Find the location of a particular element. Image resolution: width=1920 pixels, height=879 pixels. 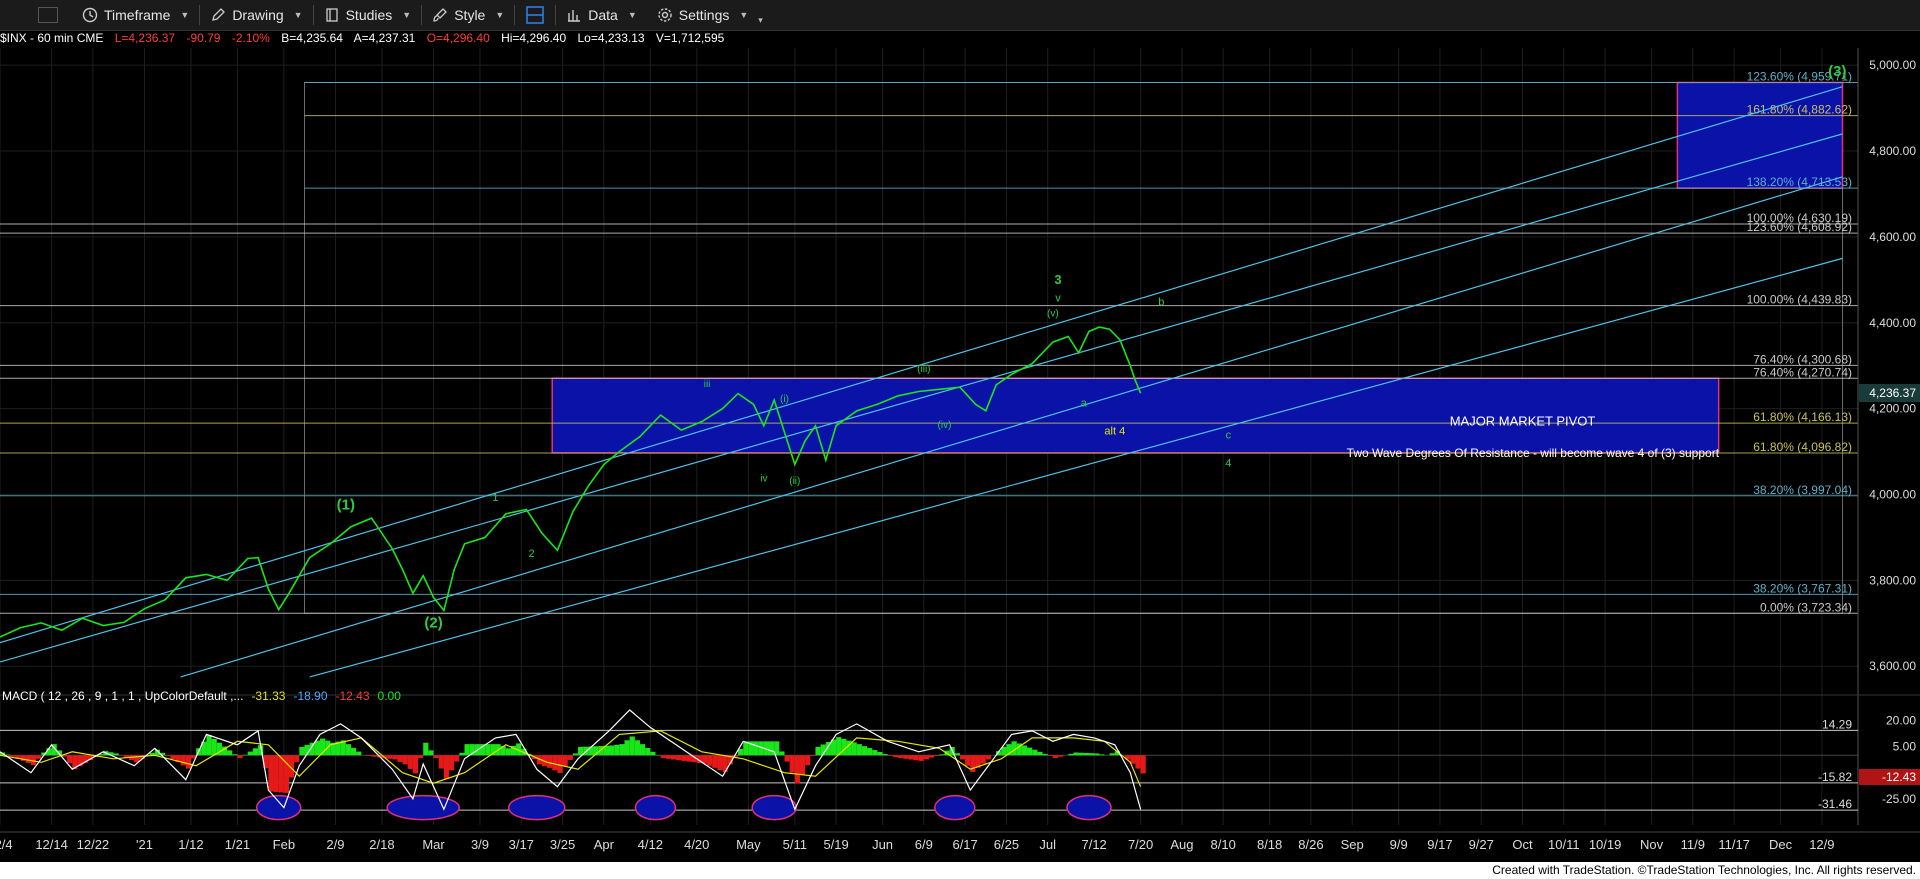

macd-axis-tick: 5.00 is located at coordinates (1905, 747).